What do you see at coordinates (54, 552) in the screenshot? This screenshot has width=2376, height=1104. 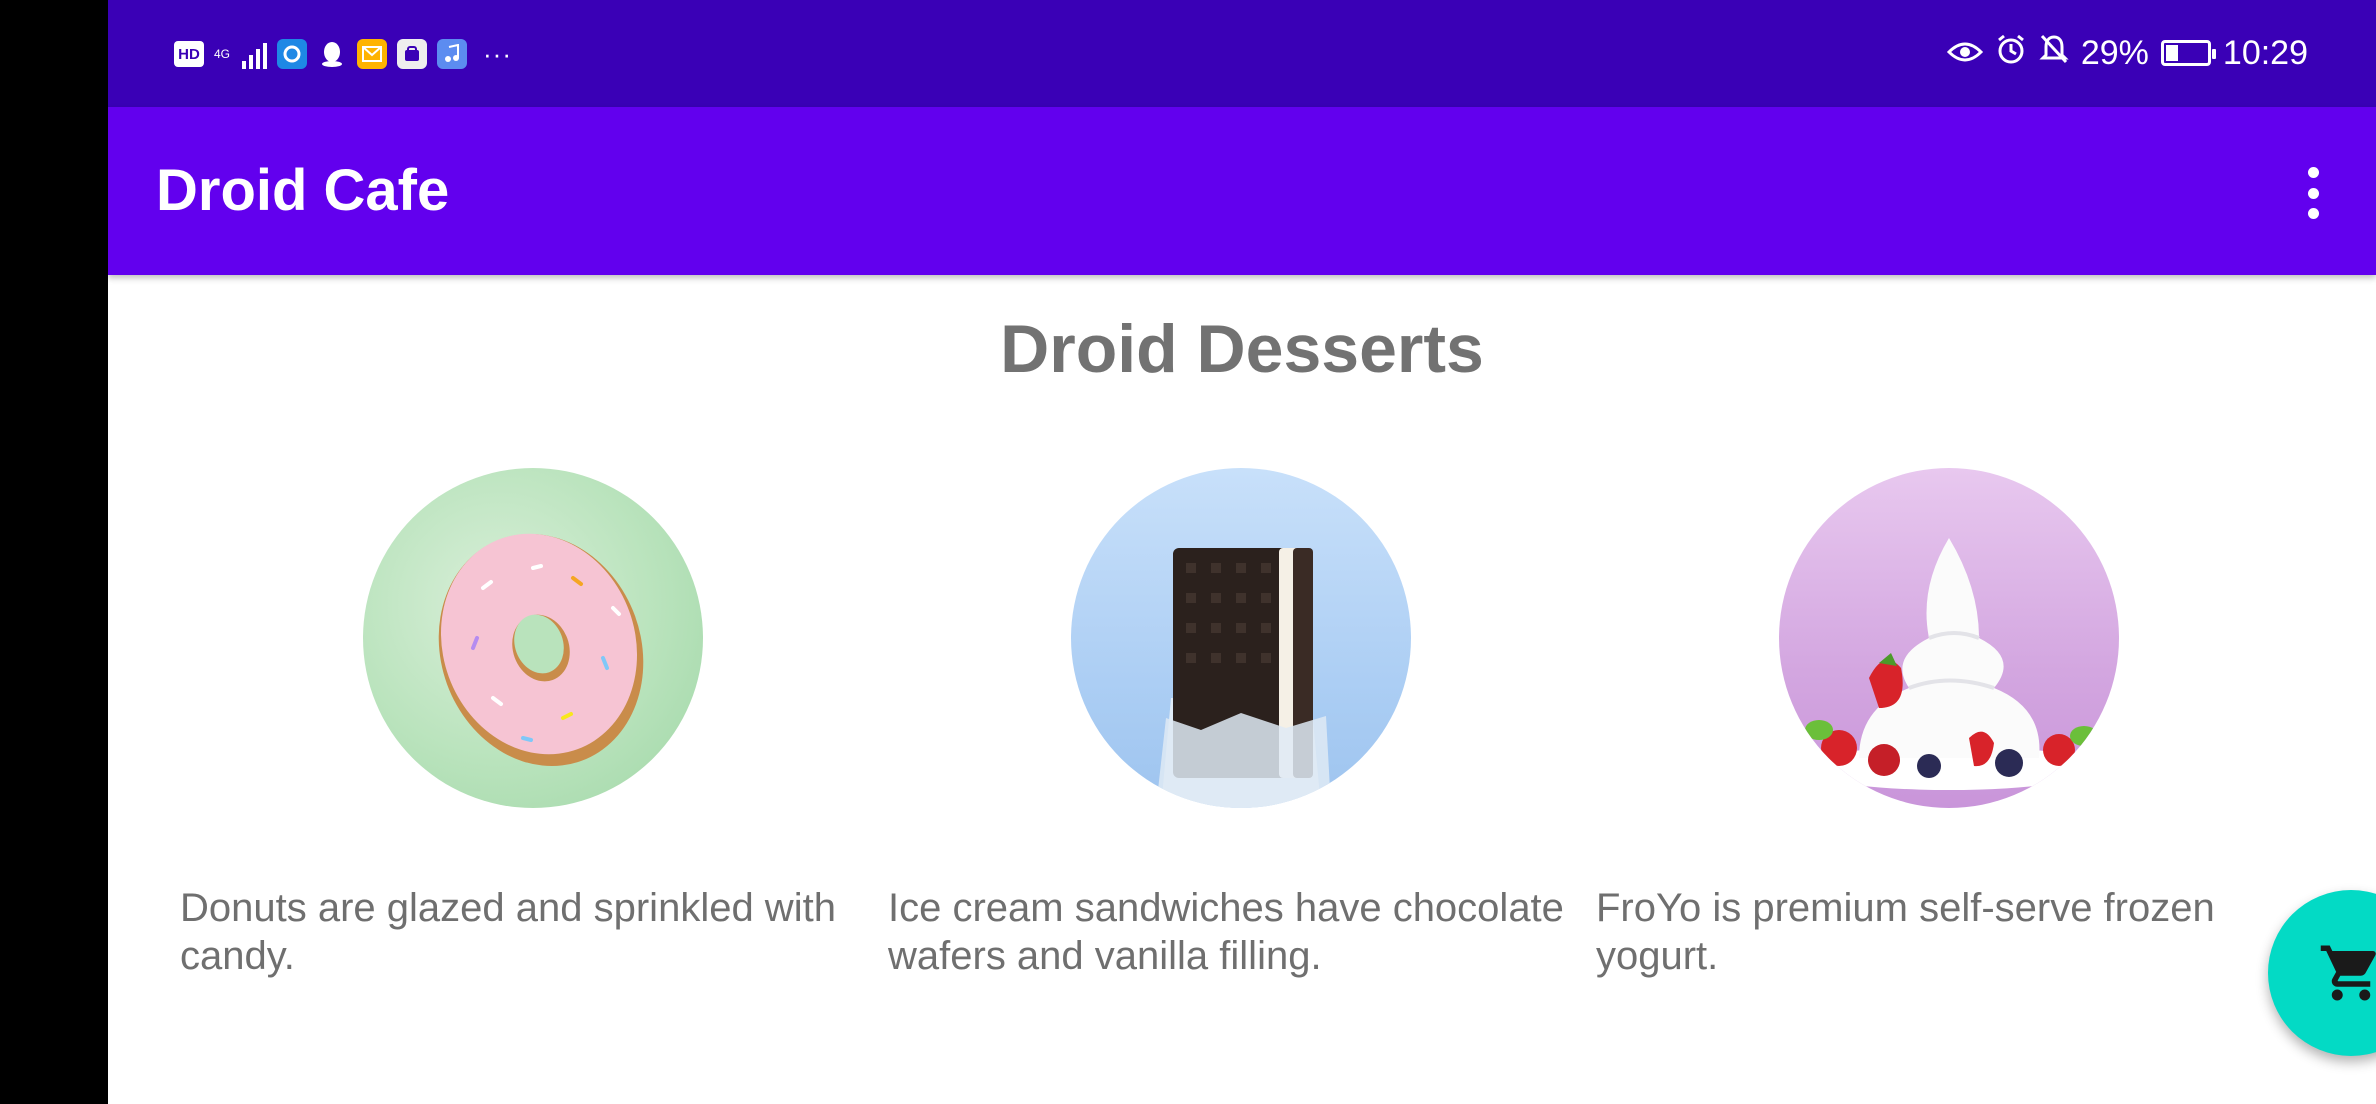 I see `left-black-border` at bounding box center [54, 552].